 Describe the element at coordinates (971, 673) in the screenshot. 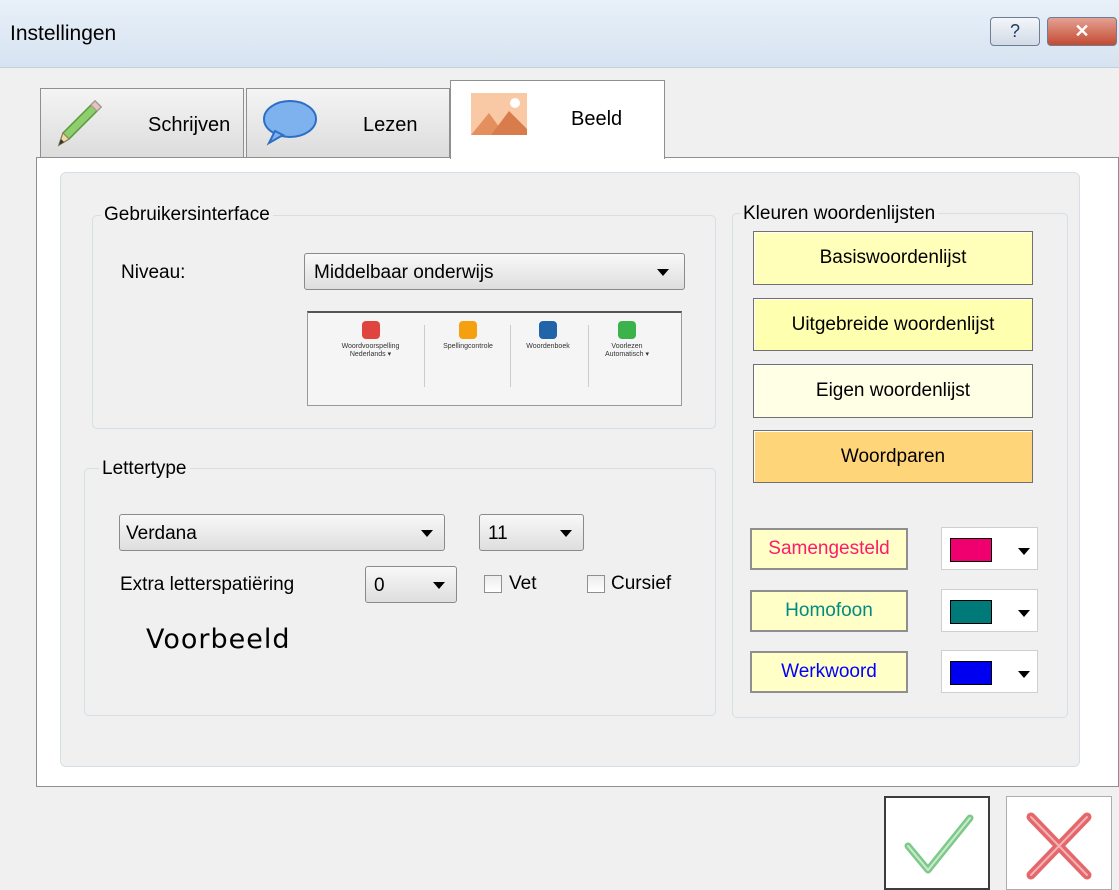

I see `werkwoord-swatch` at that location.